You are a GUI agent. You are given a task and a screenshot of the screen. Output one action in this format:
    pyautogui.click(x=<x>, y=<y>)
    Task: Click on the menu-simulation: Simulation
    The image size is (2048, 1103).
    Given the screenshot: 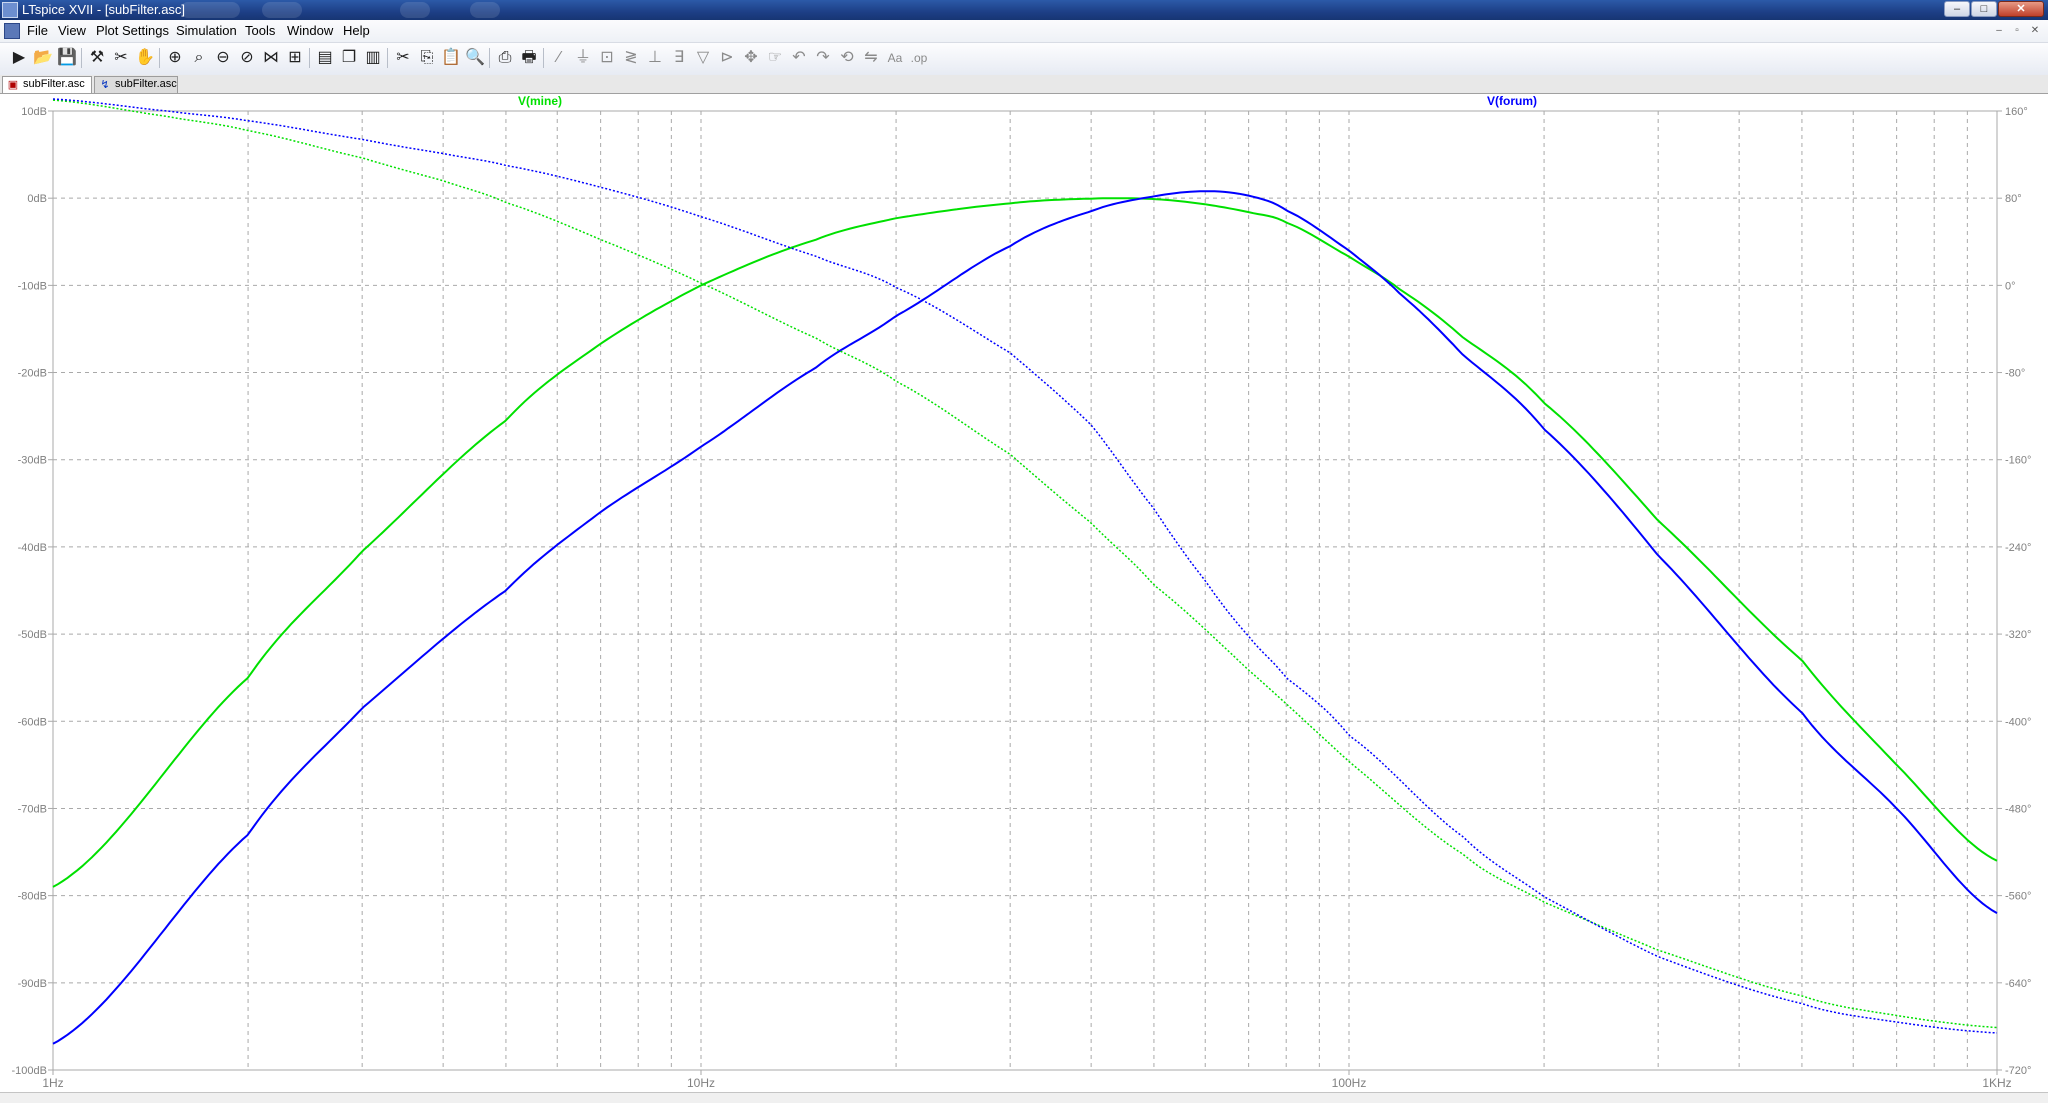 What is the action you would take?
    pyautogui.click(x=206, y=31)
    